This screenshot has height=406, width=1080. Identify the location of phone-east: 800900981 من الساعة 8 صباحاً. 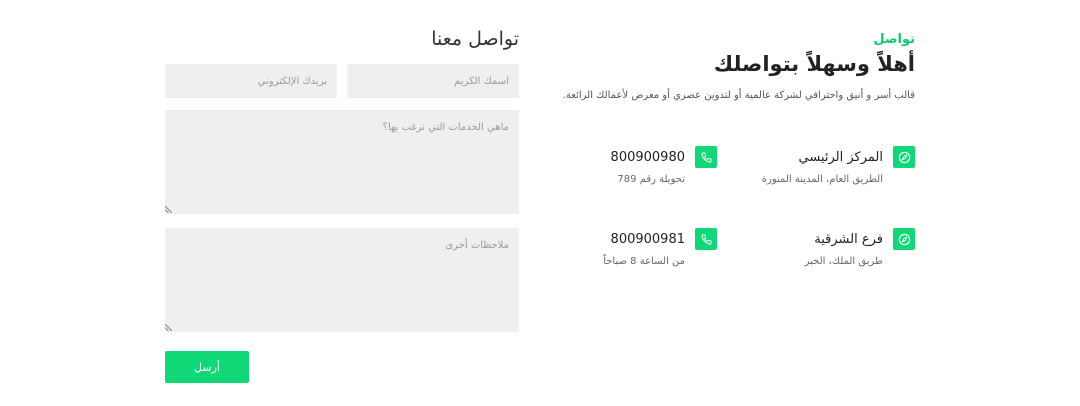
(660, 247).